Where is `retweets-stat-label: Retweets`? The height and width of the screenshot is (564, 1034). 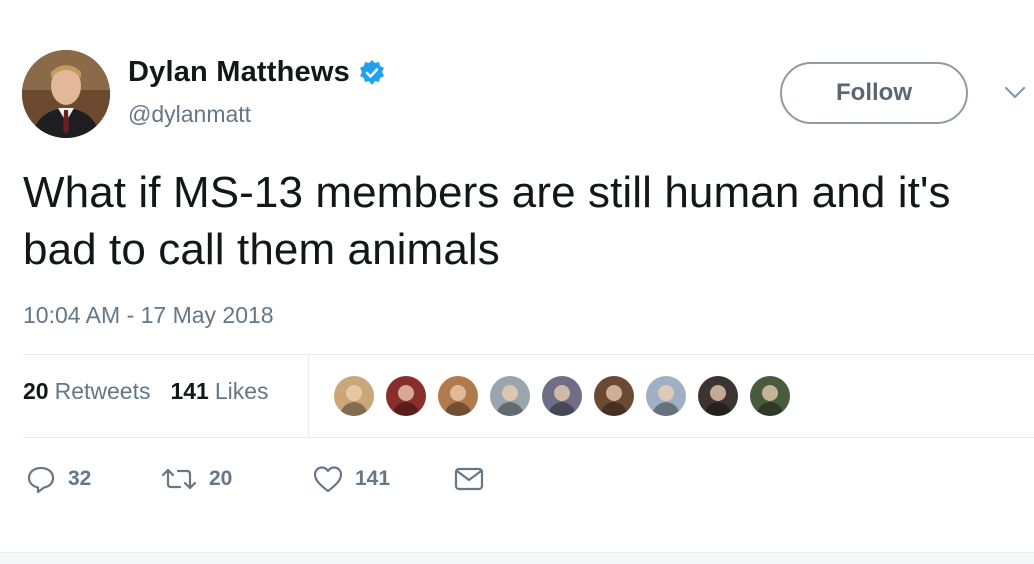 retweets-stat-label: Retweets is located at coordinates (102, 391).